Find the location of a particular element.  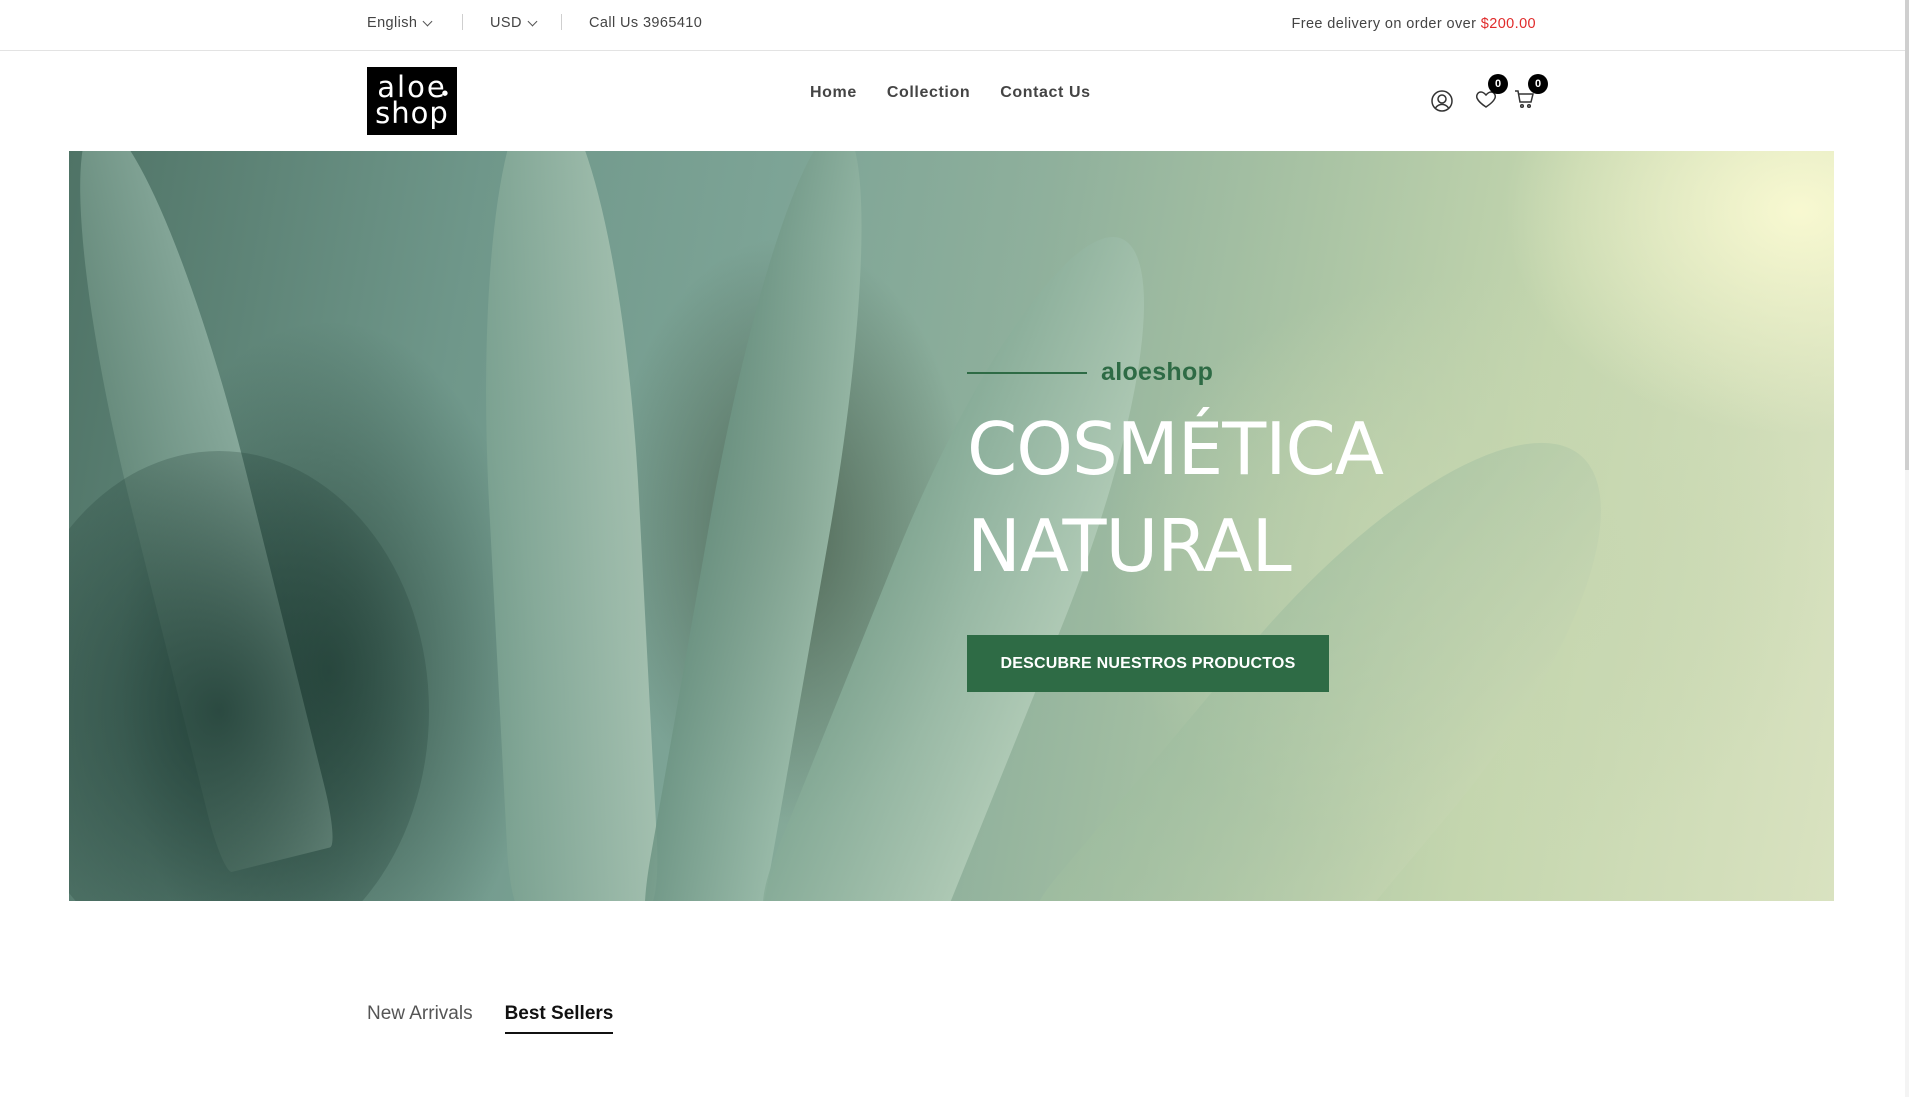

wishlist-button: 0 is located at coordinates (1491, 92).